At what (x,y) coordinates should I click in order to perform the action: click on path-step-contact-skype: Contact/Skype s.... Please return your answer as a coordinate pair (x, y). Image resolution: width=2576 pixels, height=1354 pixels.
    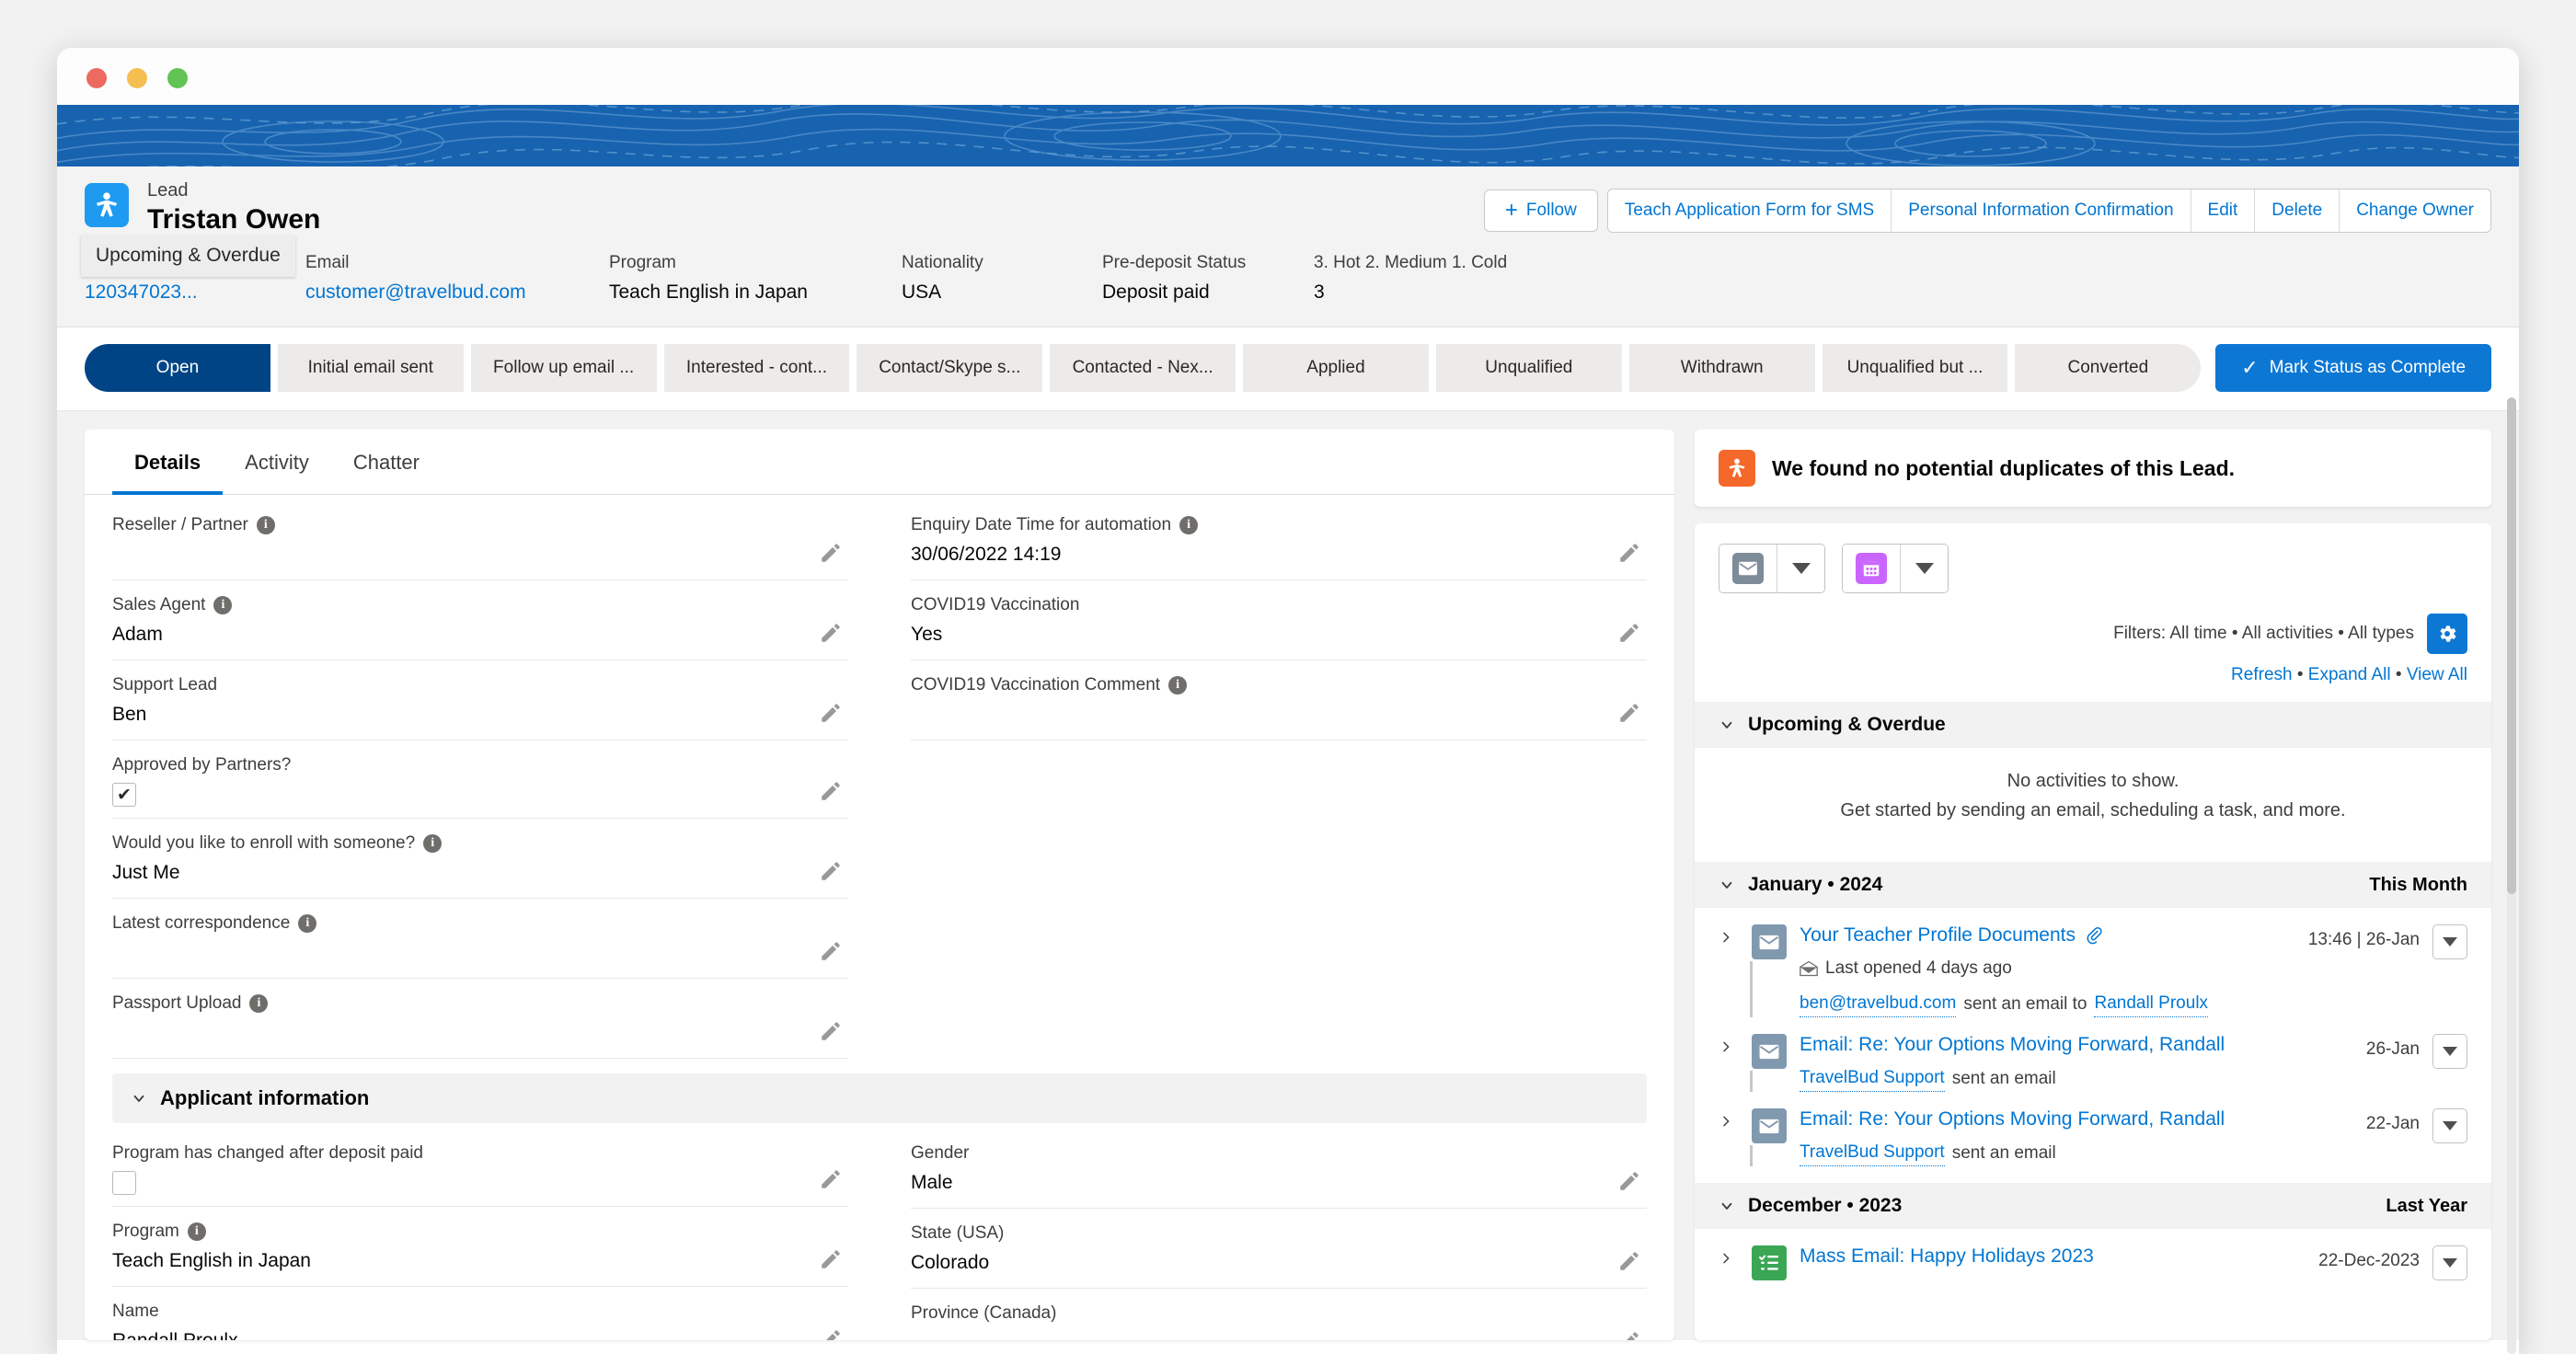
    Looking at the image, I should click on (950, 368).